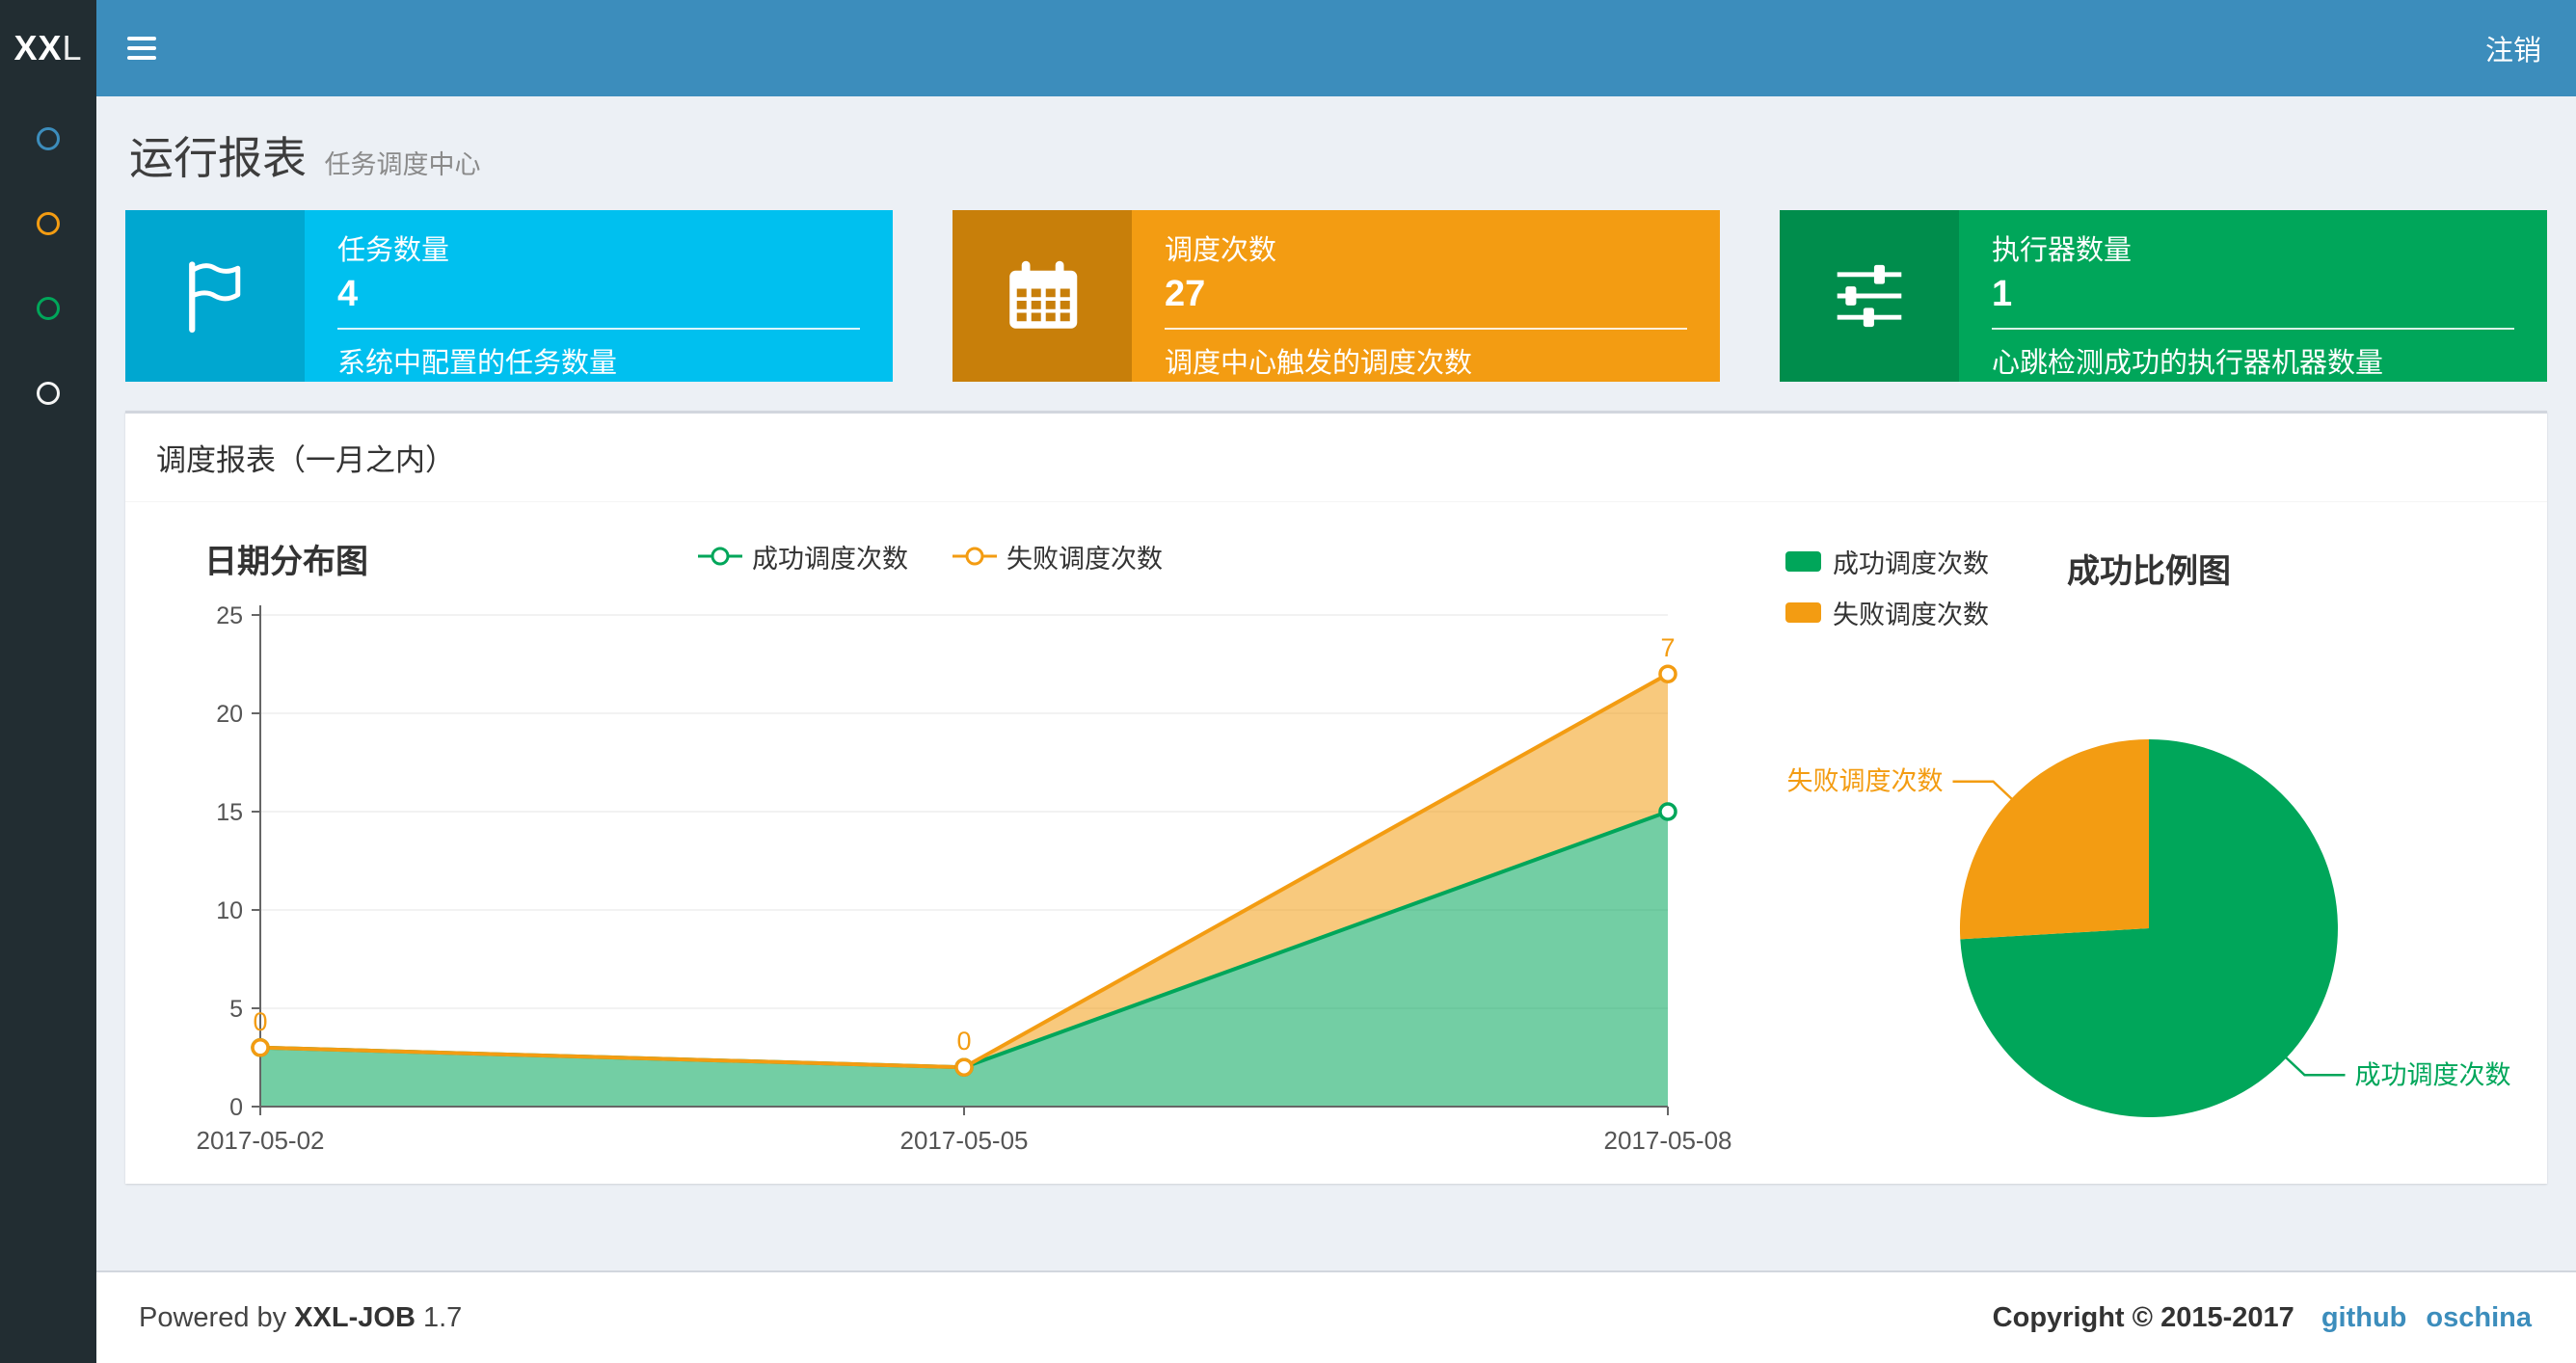 The image size is (2576, 1363). Describe the element at coordinates (1288, 48) in the screenshot. I see `top-navbar: XX L 注销` at that location.